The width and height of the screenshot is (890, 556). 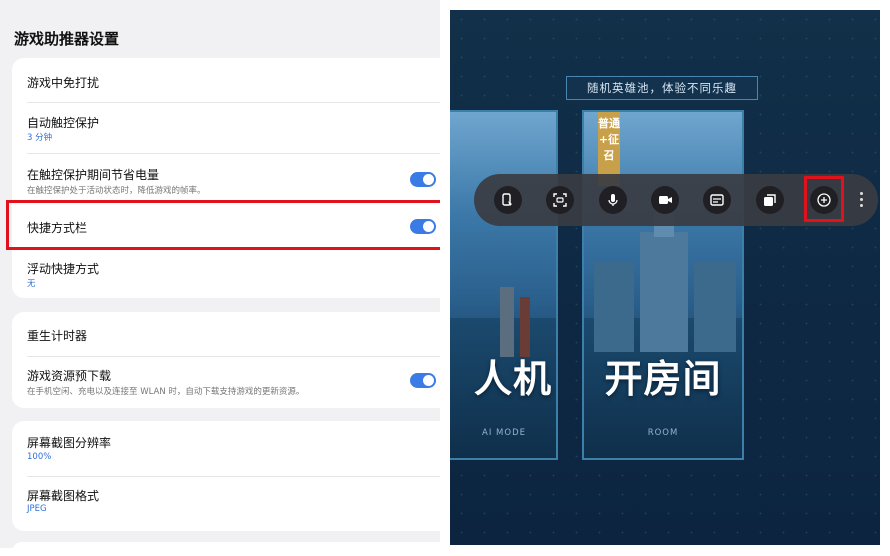 I want to click on shortcut-toolbar, so click(x=676, y=200).